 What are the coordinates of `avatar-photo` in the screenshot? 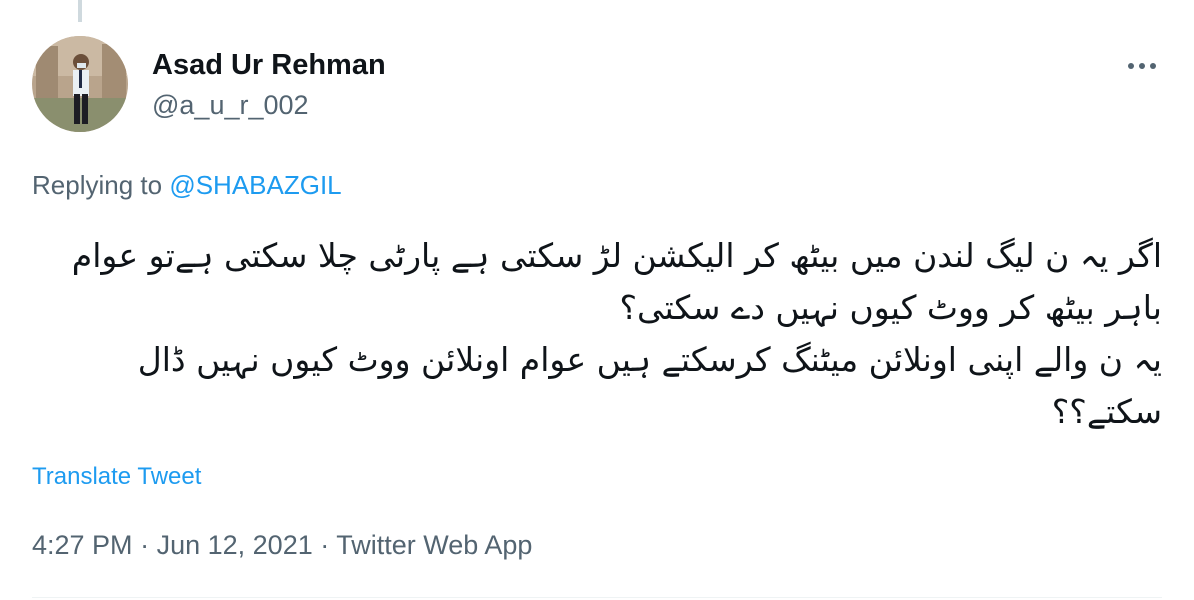 It's located at (80, 84).